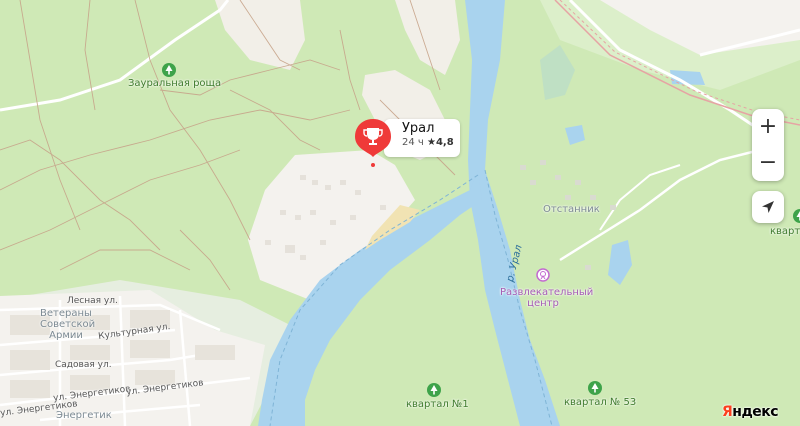 This screenshot has width=800, height=426. I want to click on poi-label: Развлекательный центр, so click(547, 298).